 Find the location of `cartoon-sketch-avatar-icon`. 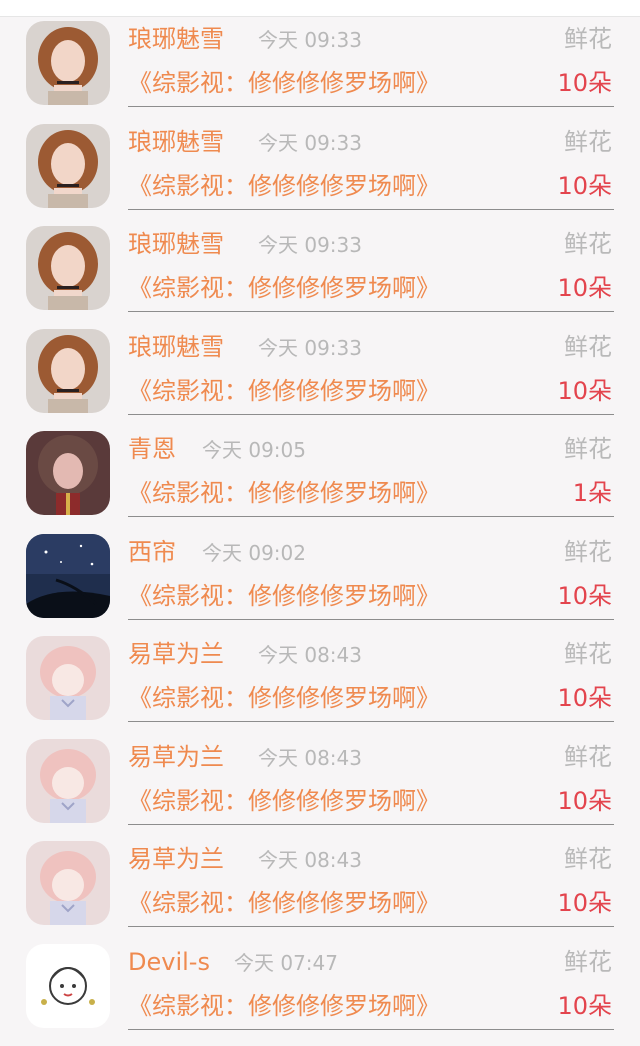

cartoon-sketch-avatar-icon is located at coordinates (68, 985).